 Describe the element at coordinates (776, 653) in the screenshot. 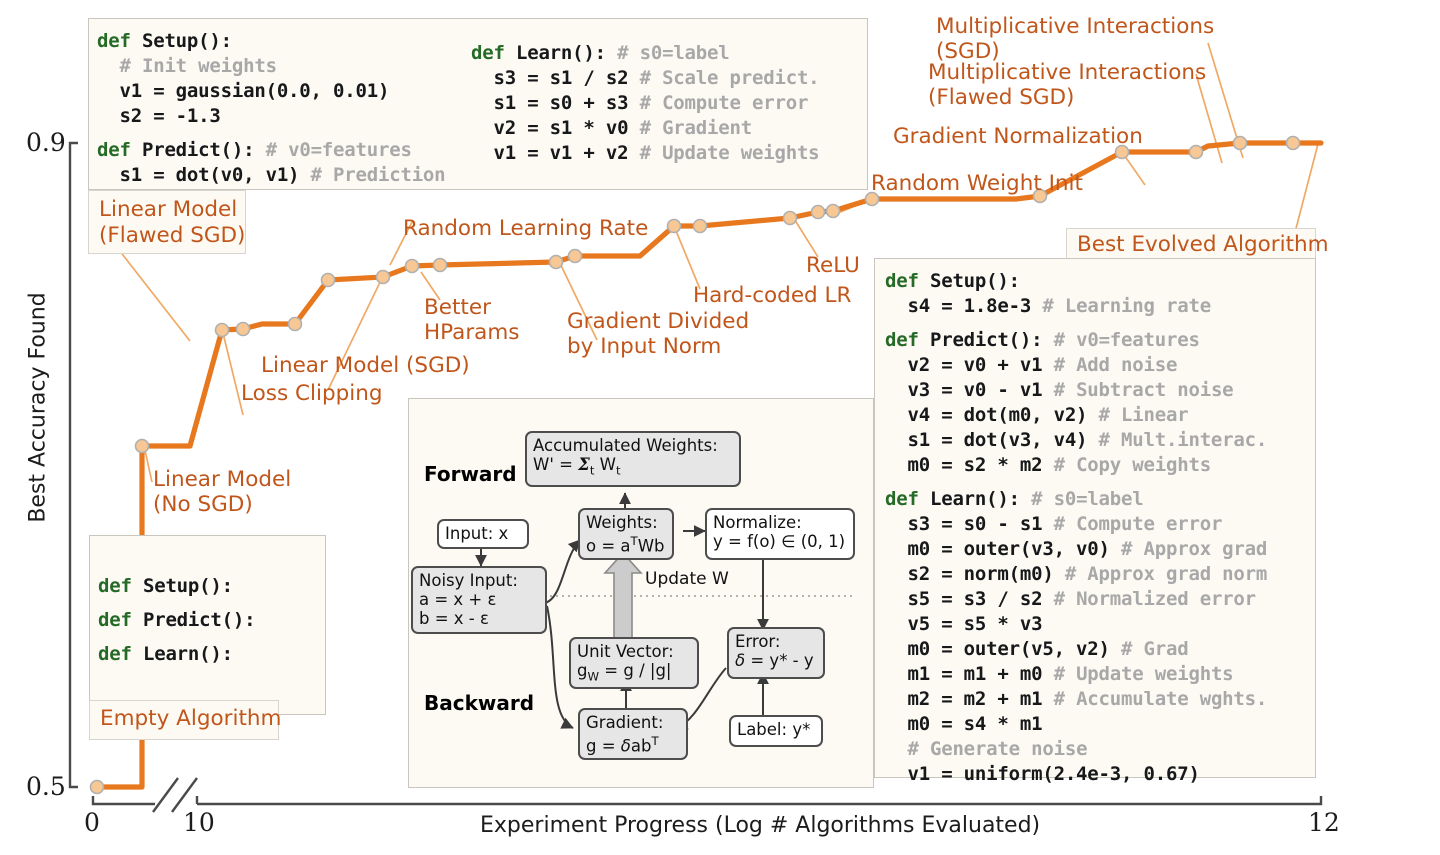

I see `diagram-box-error: Error: δ = y* - y` at that location.